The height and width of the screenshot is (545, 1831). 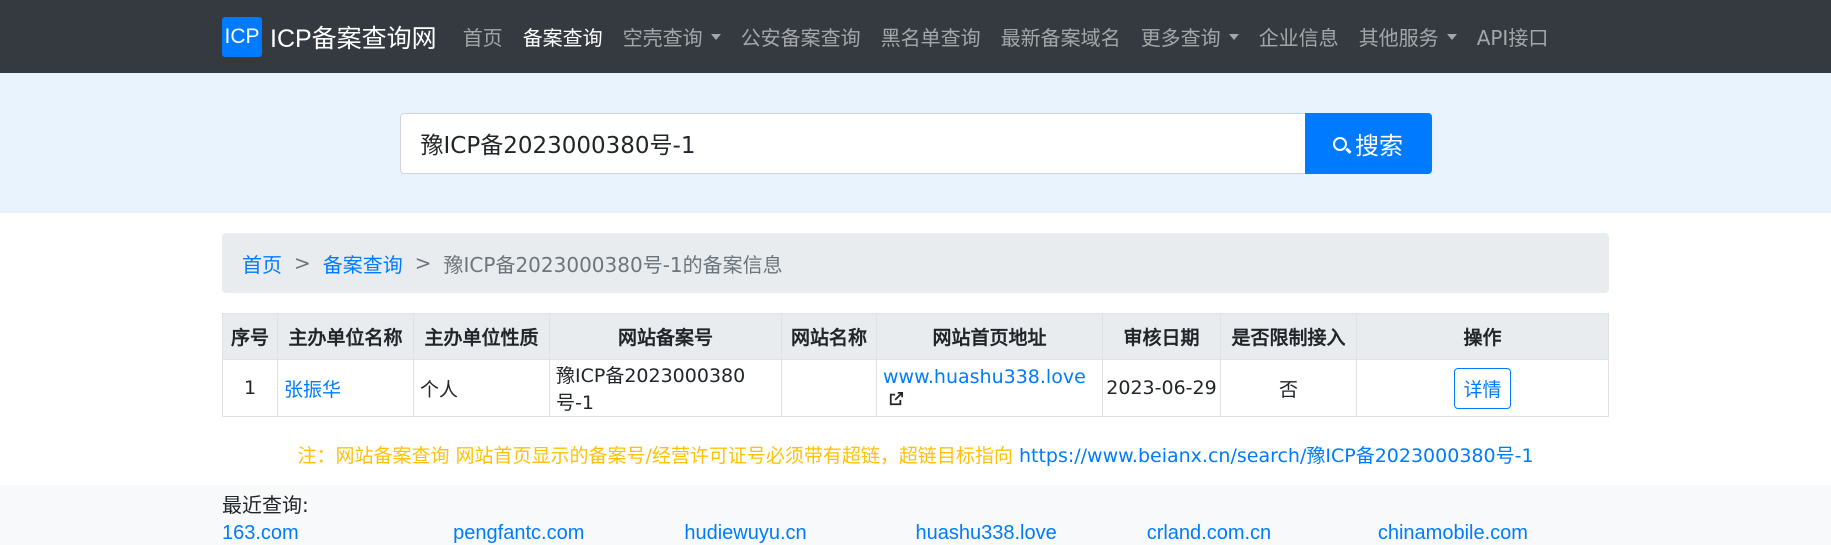 I want to click on nav-item-label: 更多查询, so click(x=1180, y=38).